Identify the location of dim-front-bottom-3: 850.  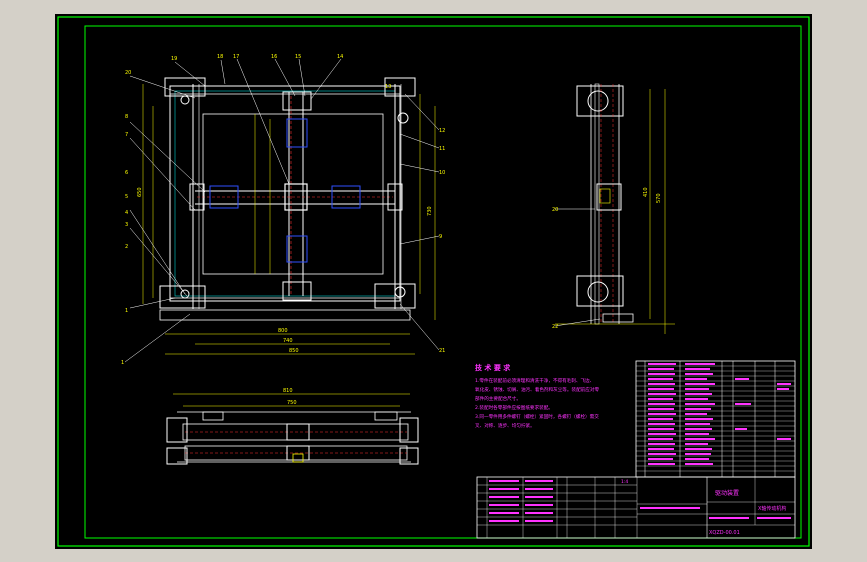
(294, 351).